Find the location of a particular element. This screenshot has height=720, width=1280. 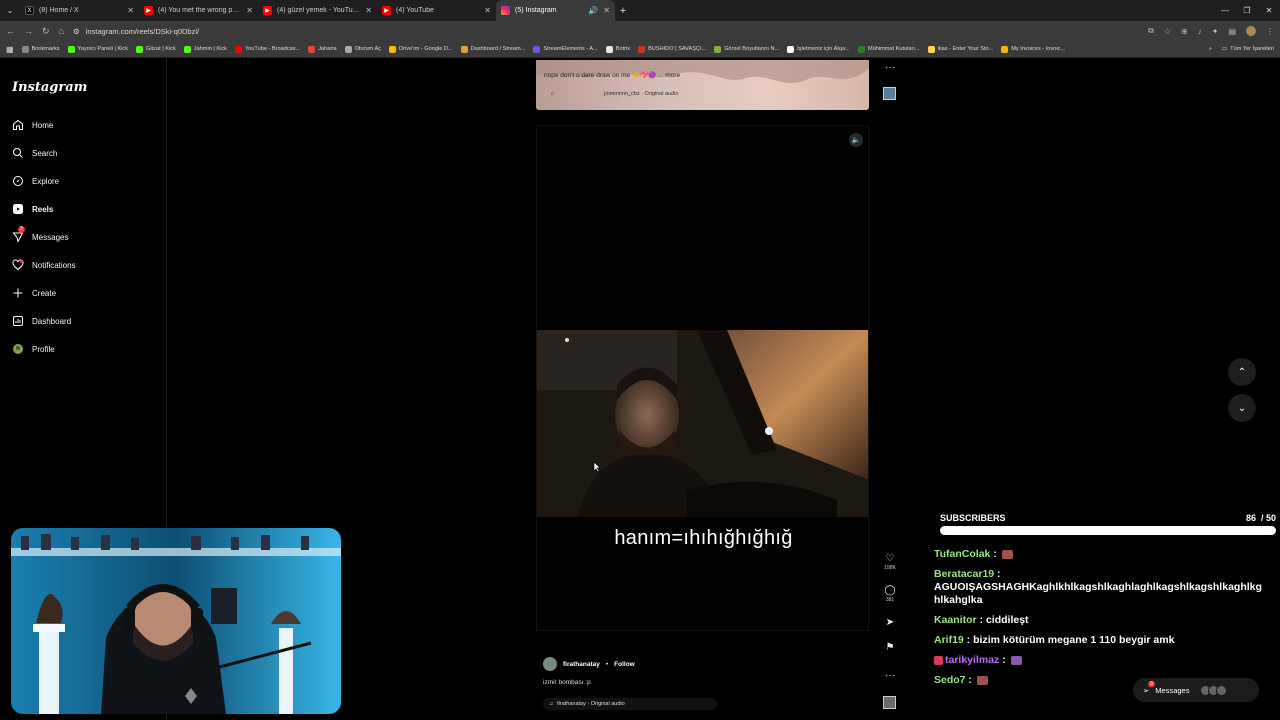

tab-youtube-1: ▶ (4) You met the wrong person. ✕ is located at coordinates (198, 10).